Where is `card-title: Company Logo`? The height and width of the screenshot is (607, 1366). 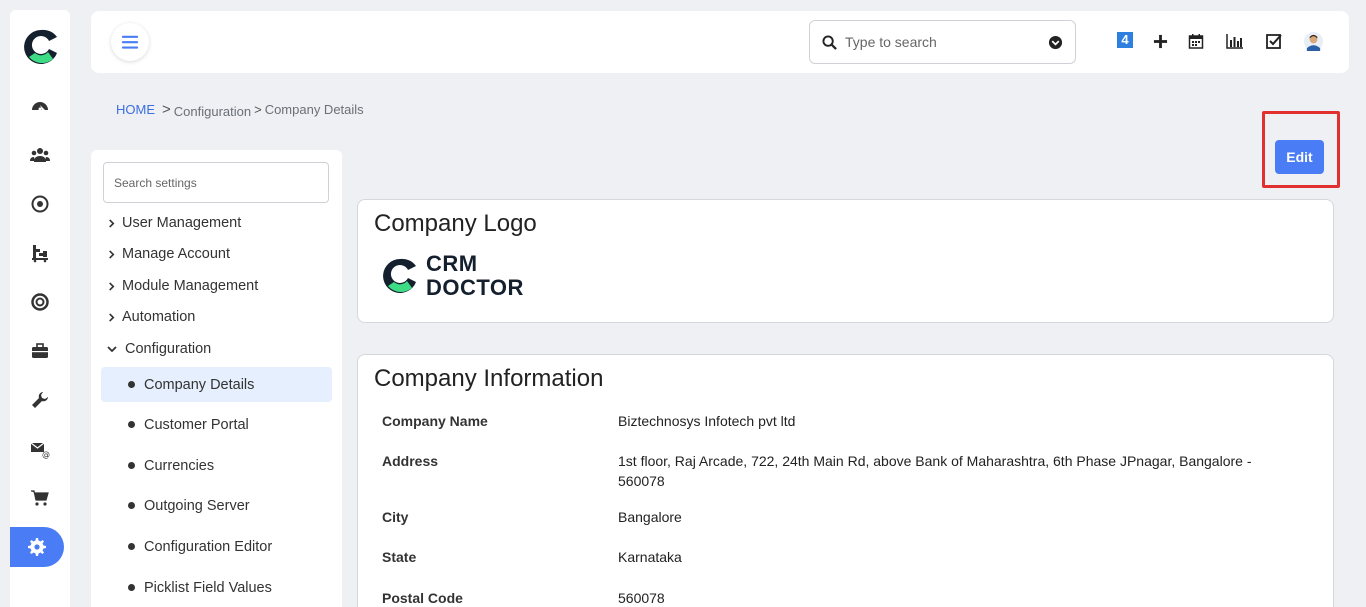
card-title: Company Logo is located at coordinates (455, 223).